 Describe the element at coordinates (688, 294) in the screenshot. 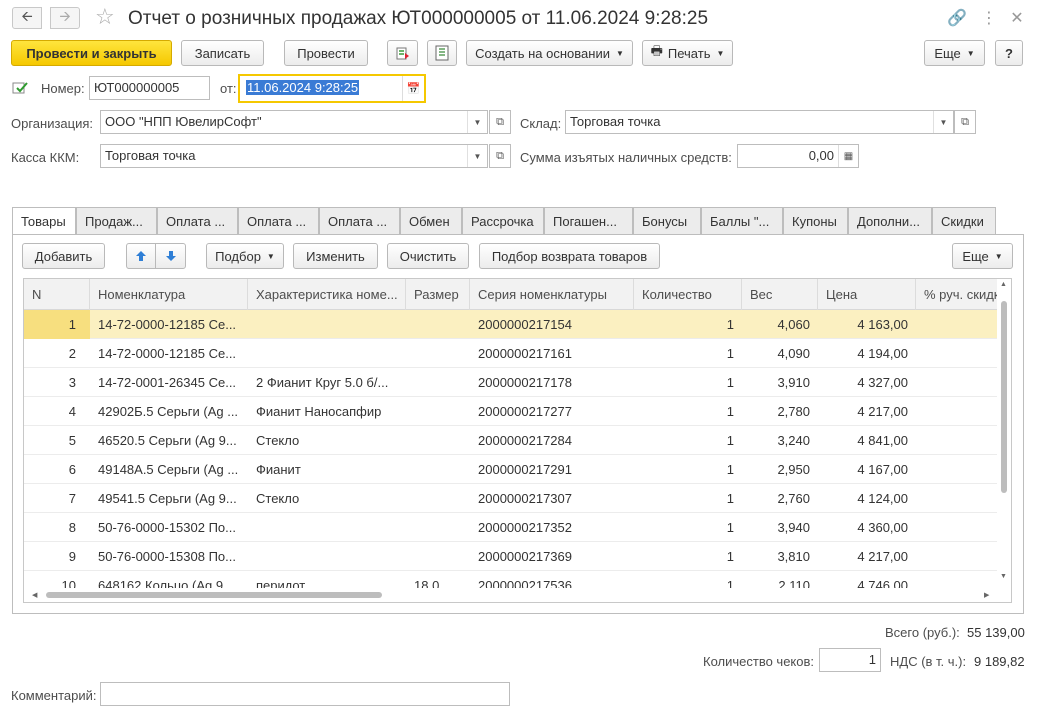

I see `column-header-quantity: Количество` at that location.